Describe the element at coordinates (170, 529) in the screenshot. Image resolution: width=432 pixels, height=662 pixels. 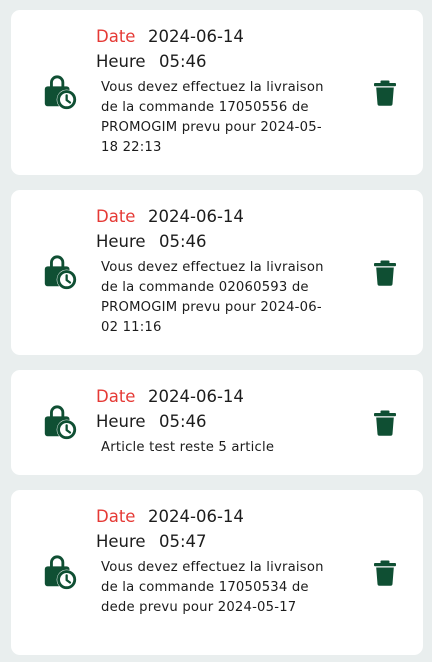
I see `datetime-block: Date 2024-06-14 Heure 05:47` at that location.